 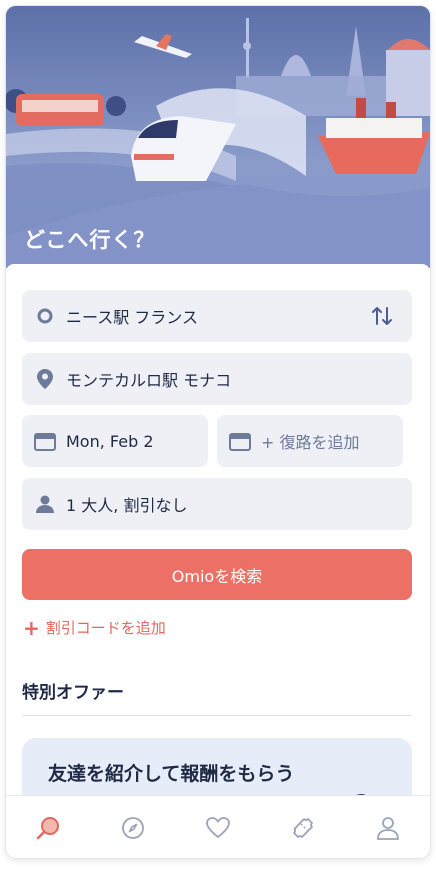 What do you see at coordinates (382, 316) in the screenshot?
I see `swap-icon` at bounding box center [382, 316].